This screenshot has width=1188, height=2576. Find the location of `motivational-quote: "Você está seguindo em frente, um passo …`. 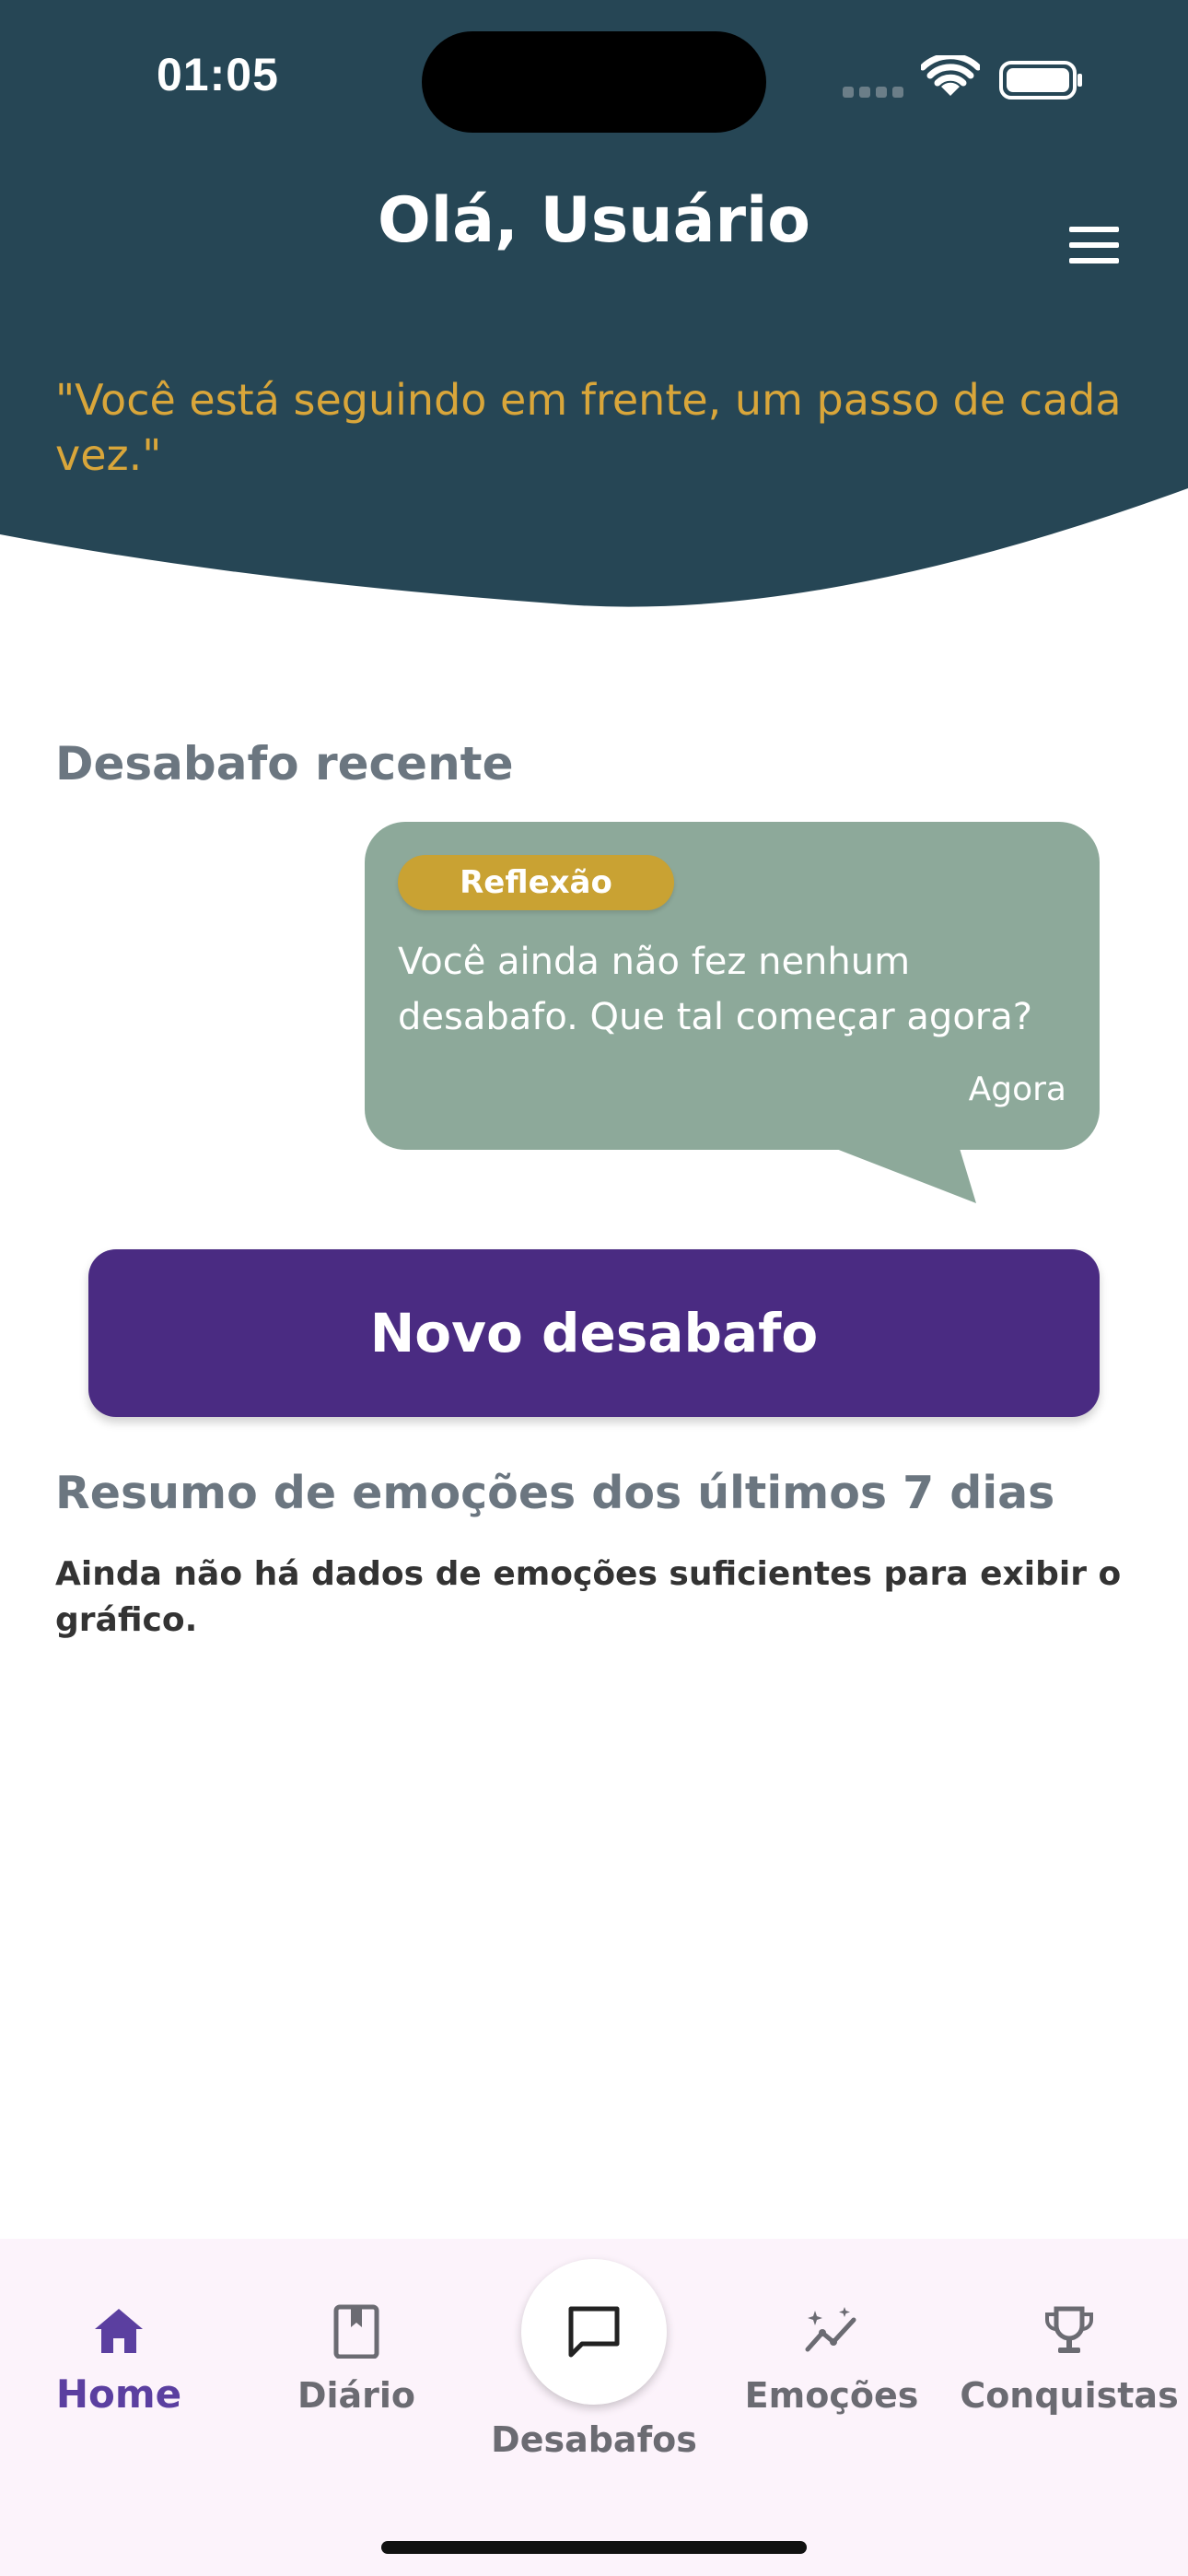

motivational-quote: "Você está seguindo em frente, um passo … is located at coordinates (588, 427).